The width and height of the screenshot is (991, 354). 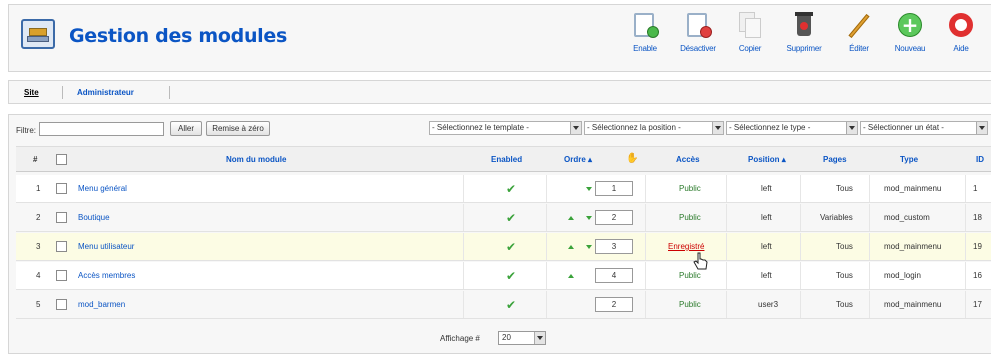 What do you see at coordinates (859, 25) in the screenshot?
I see `edit-icon` at bounding box center [859, 25].